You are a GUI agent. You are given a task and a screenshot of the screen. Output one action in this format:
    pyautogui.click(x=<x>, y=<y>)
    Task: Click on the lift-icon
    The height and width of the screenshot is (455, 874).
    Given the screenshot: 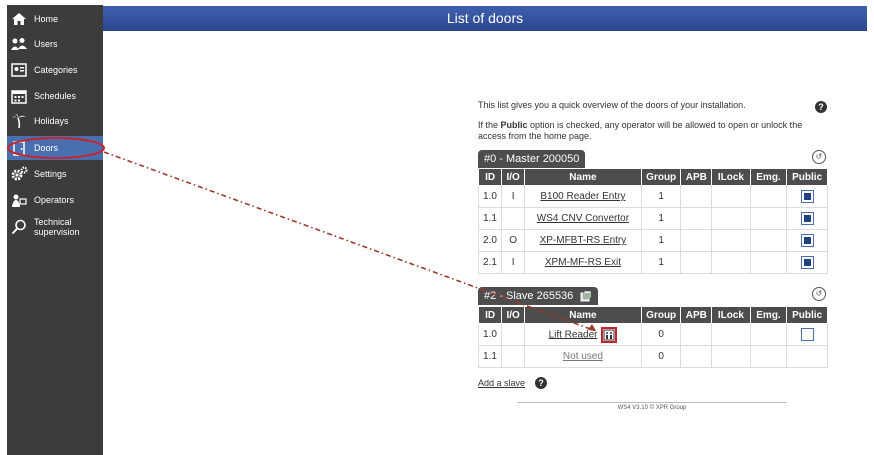 What is the action you would take?
    pyautogui.click(x=609, y=334)
    